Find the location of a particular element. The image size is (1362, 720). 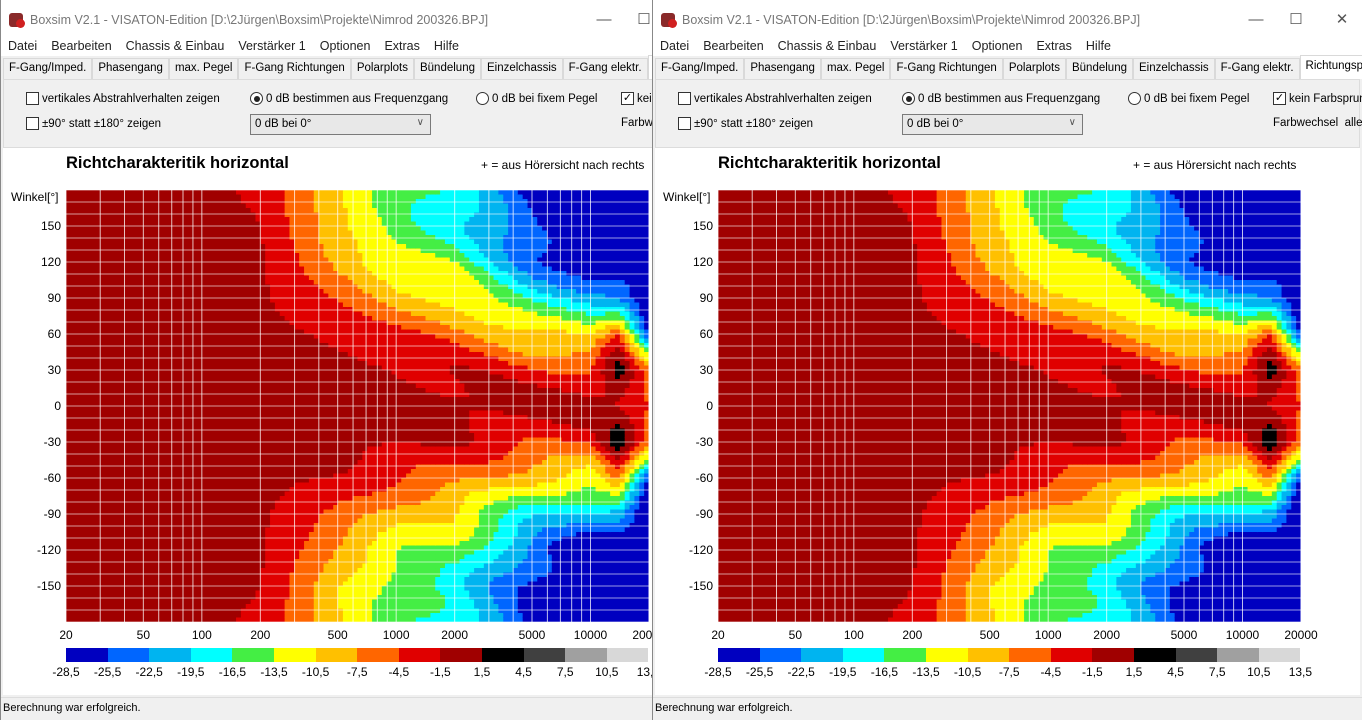

menu-hilfe: Hilfe is located at coordinates (446, 44).